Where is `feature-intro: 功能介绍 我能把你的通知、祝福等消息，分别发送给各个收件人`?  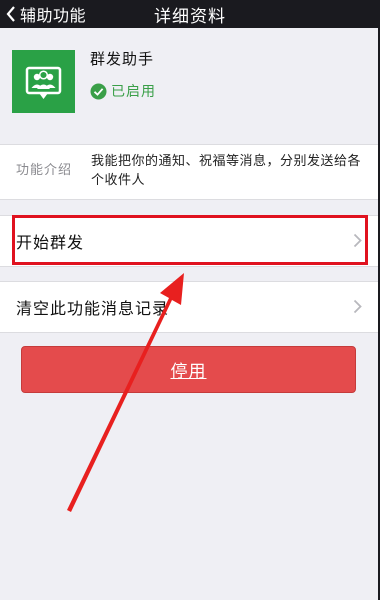 feature-intro: 功能介绍 我能把你的通知、祝福等消息，分别发送给各个收件人 is located at coordinates (190, 172).